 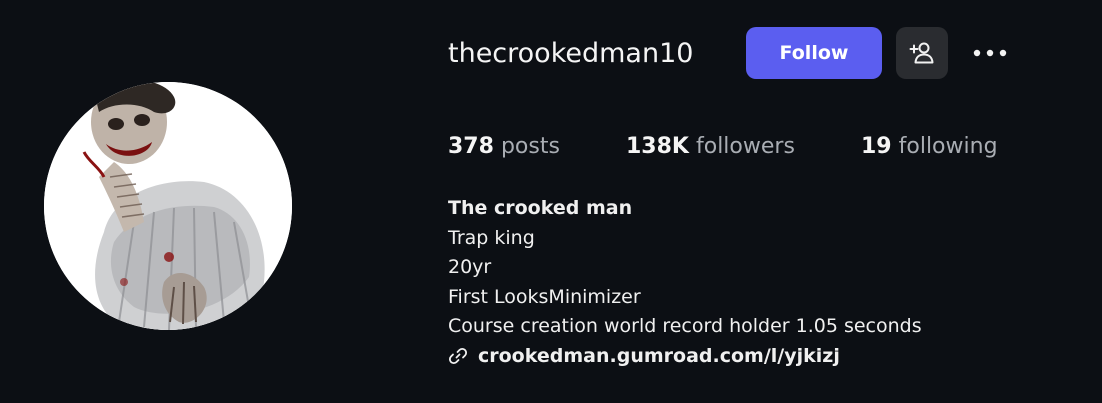 What do you see at coordinates (530, 146) in the screenshot?
I see `posts-label: posts` at bounding box center [530, 146].